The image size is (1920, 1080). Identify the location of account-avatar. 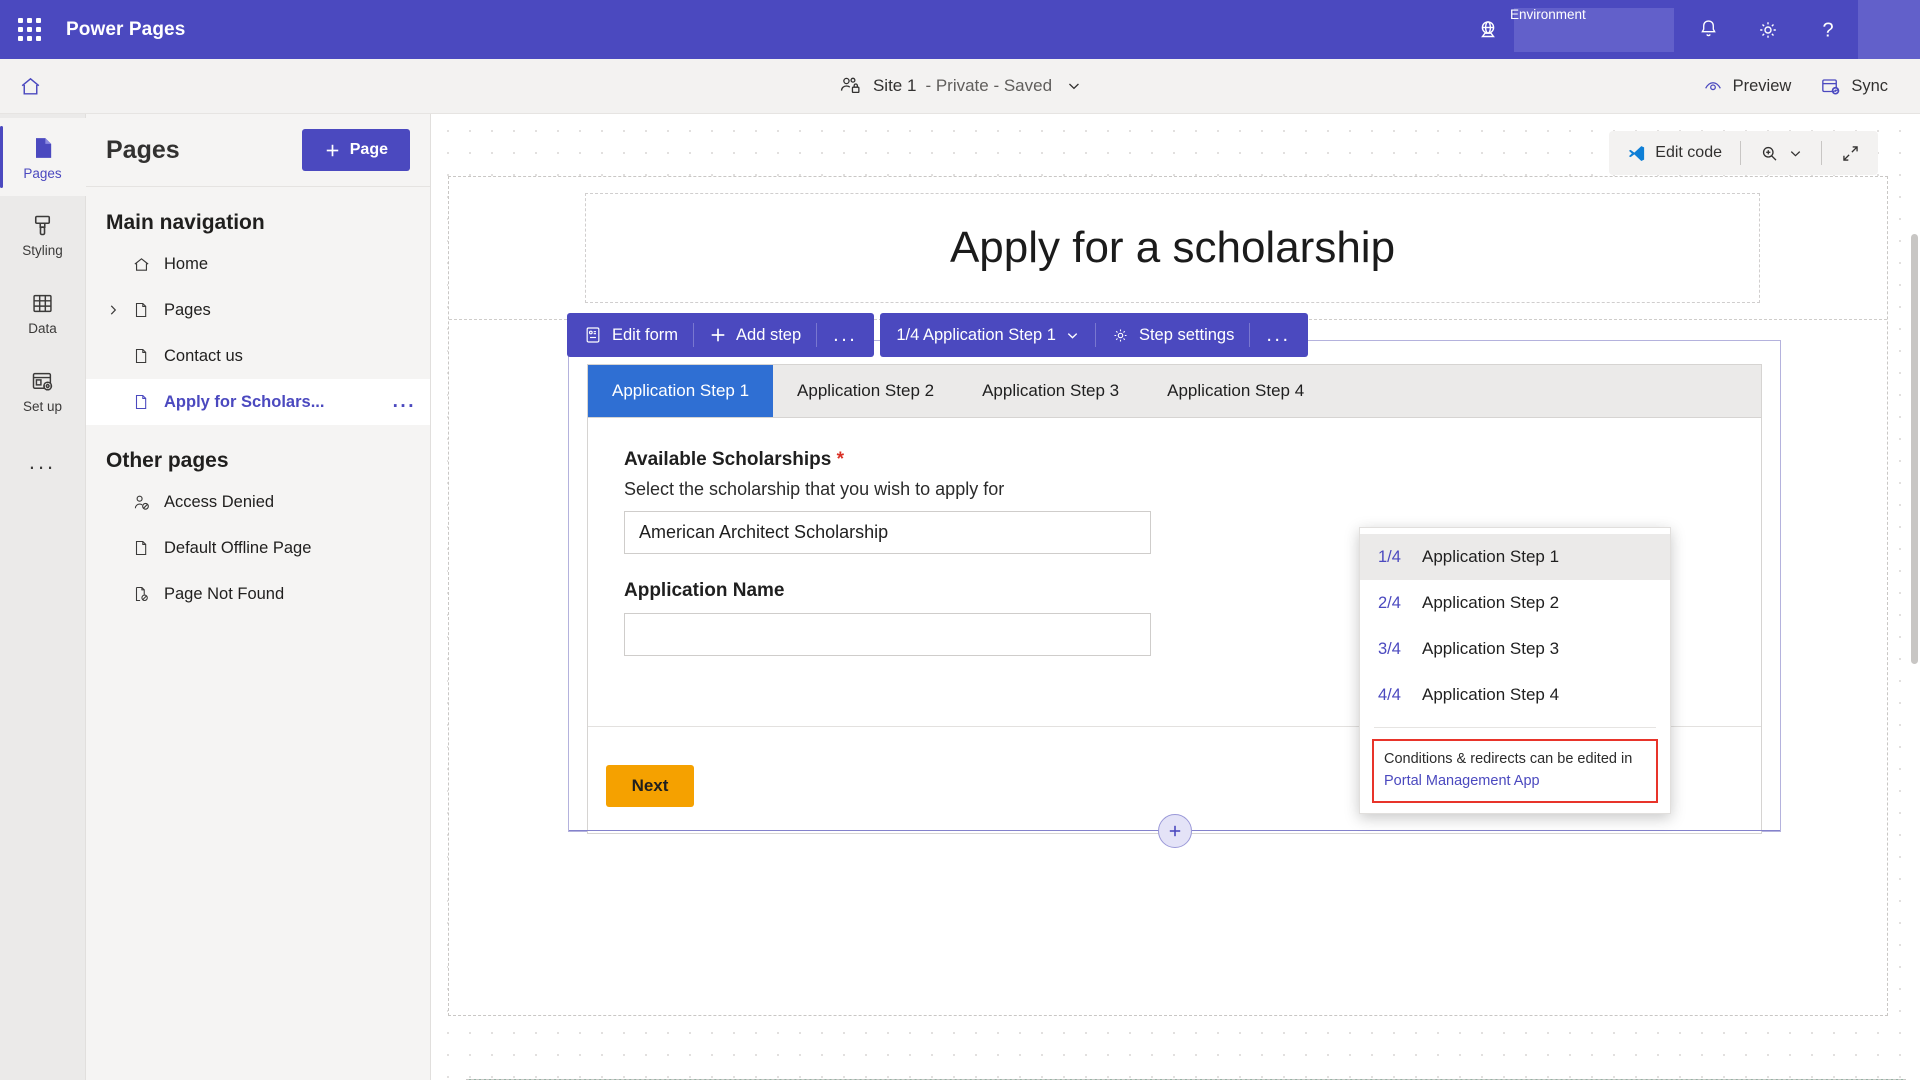
(1889, 29).